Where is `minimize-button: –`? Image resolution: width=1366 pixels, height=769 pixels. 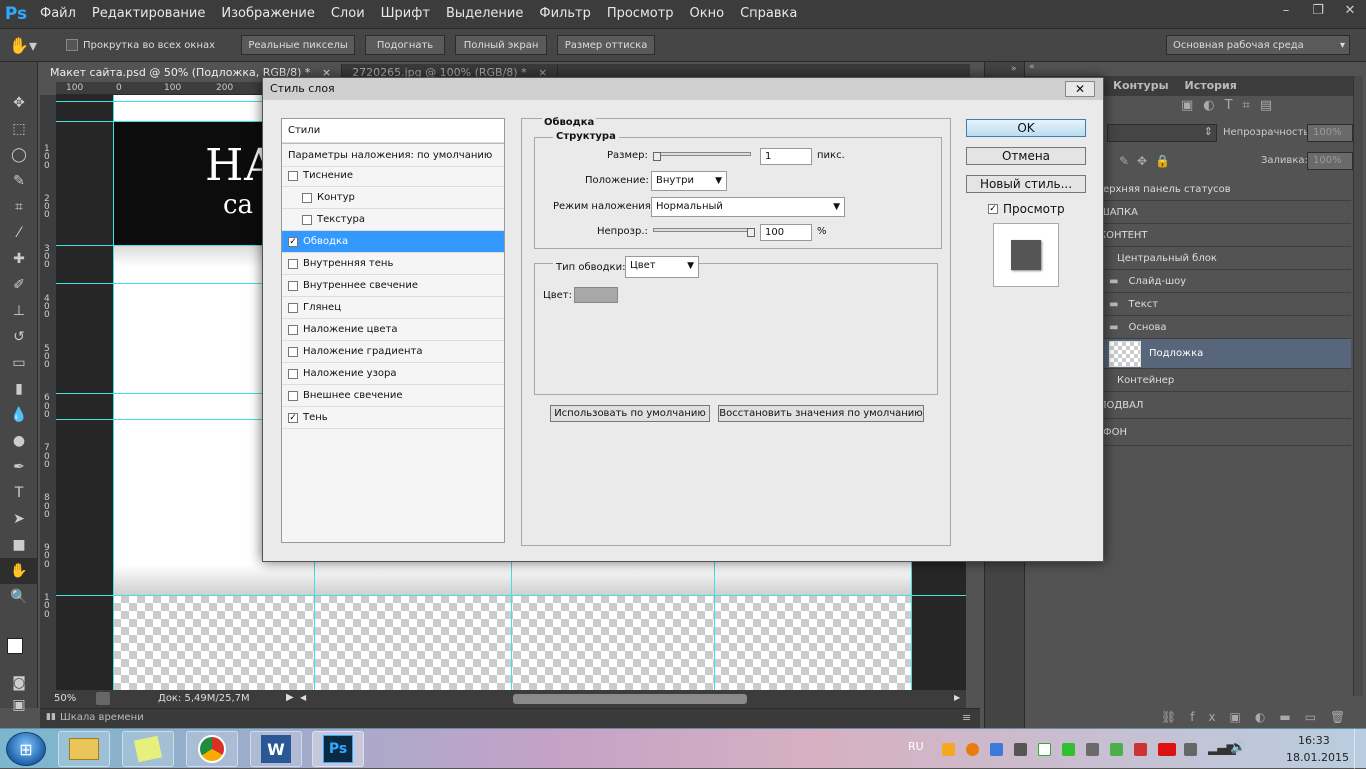 minimize-button: – is located at coordinates (1286, 10).